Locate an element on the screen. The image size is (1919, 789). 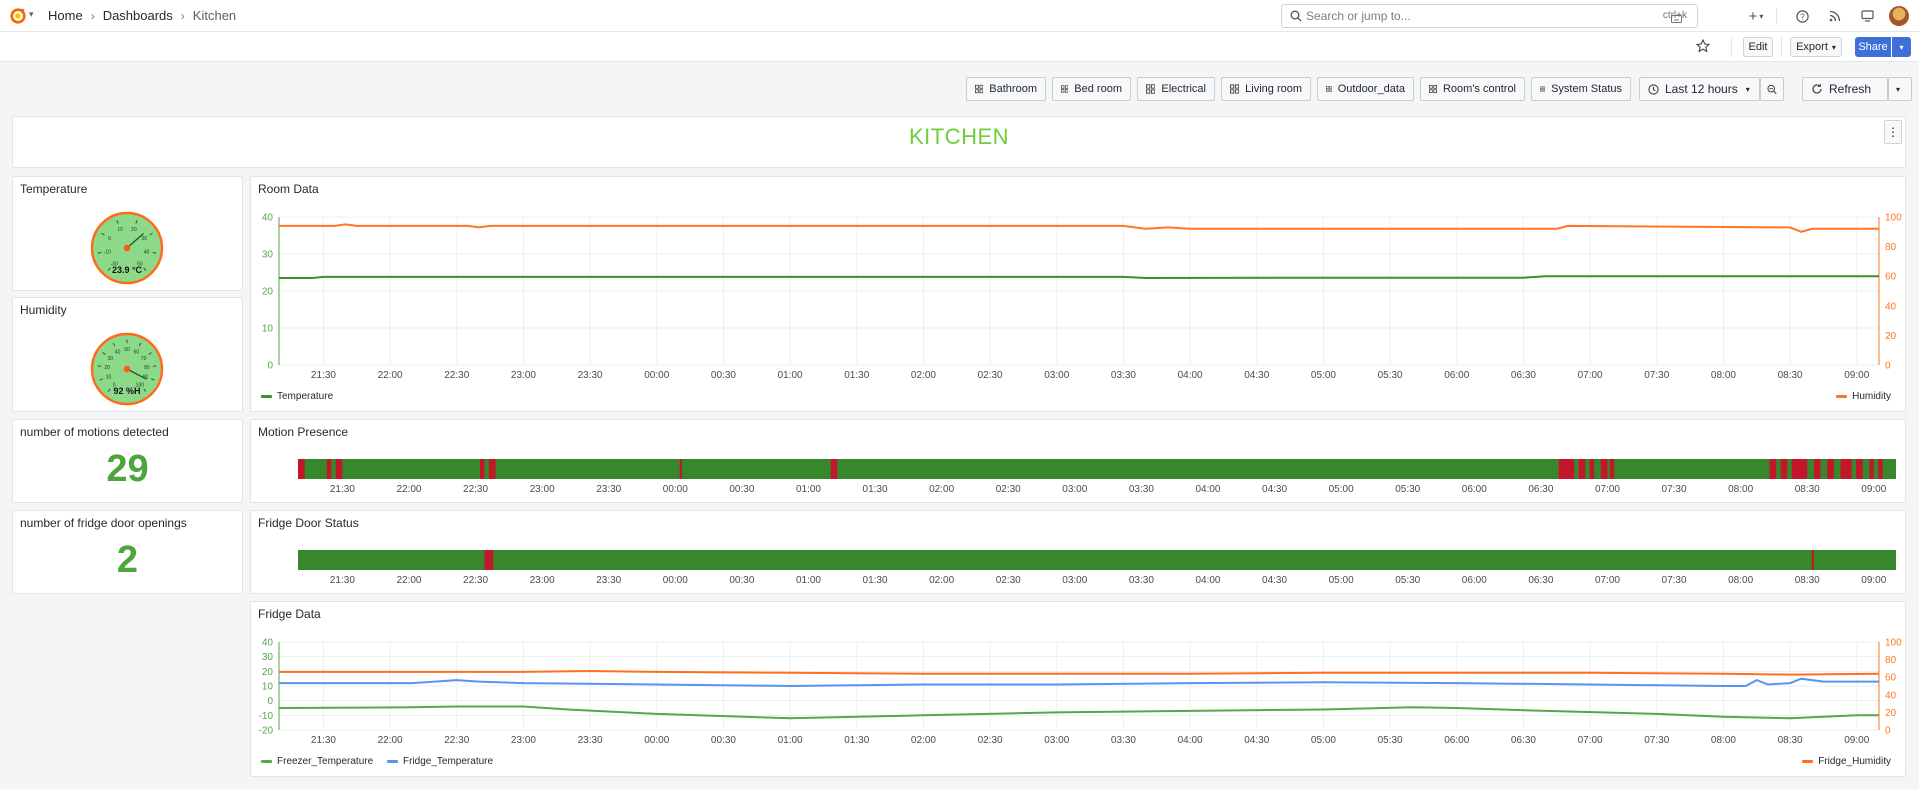
add-new-button: + ▾ is located at coordinates (1756, 16).